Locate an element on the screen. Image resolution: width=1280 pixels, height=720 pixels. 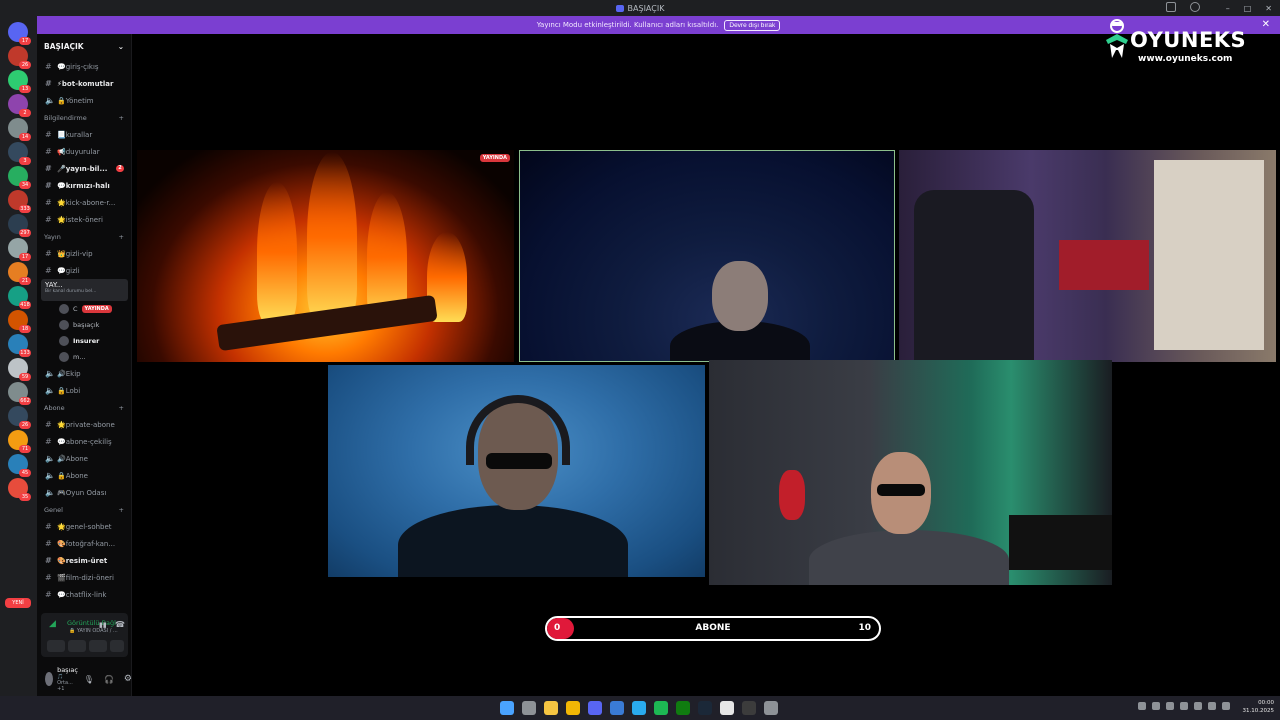
activities-button is located at coordinates (98, 646).